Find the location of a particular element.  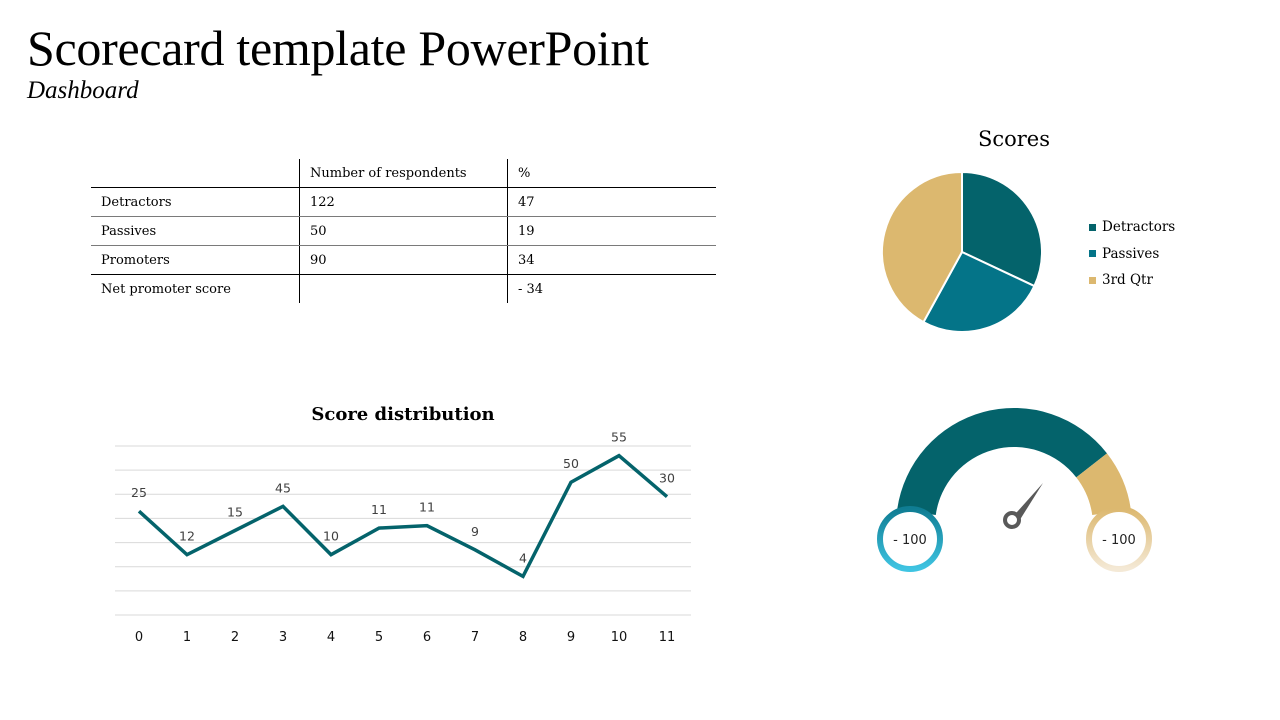

table-cell: Passives is located at coordinates (195, 231).